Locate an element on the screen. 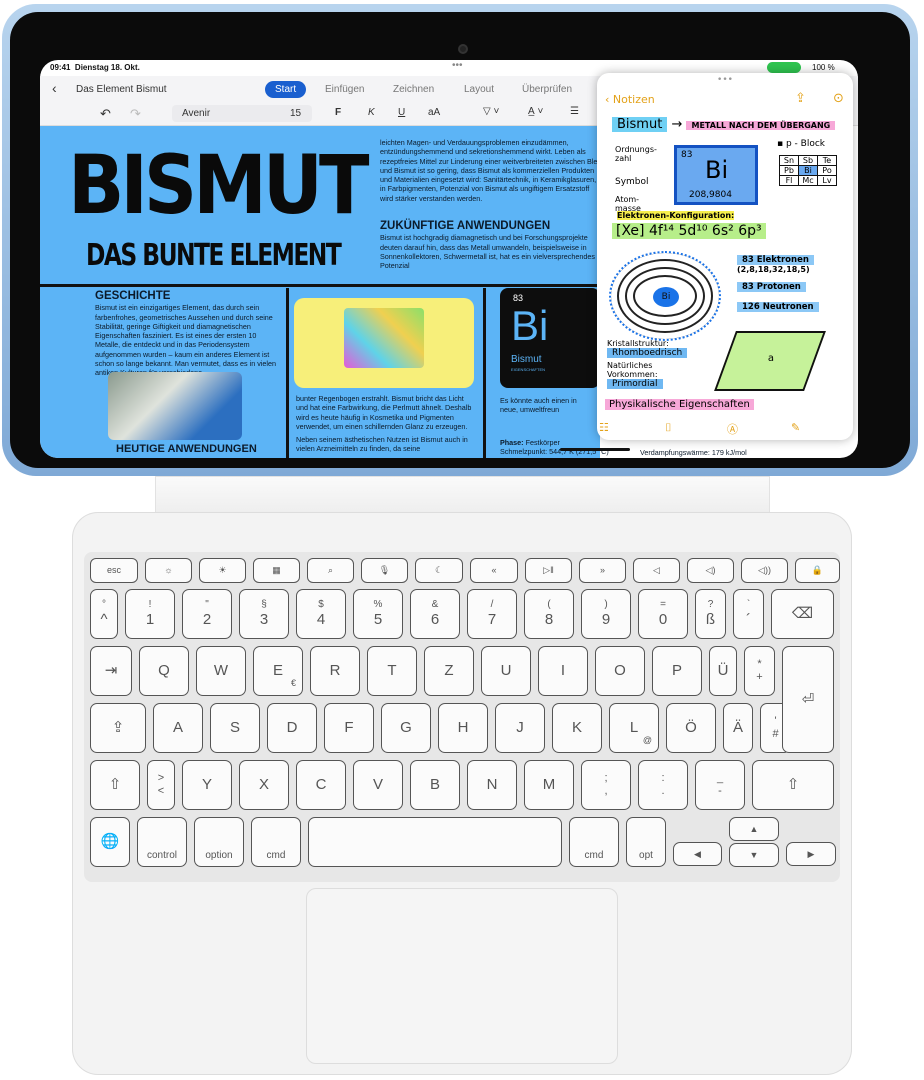 This screenshot has height=1080, width=924. key: ☀ is located at coordinates (222, 570).